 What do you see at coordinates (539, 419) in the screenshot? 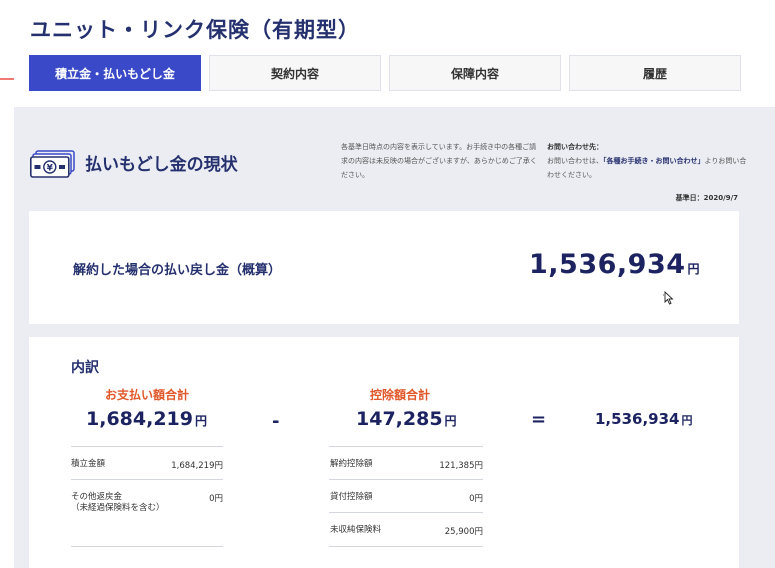
I see `equals-sign: =` at bounding box center [539, 419].